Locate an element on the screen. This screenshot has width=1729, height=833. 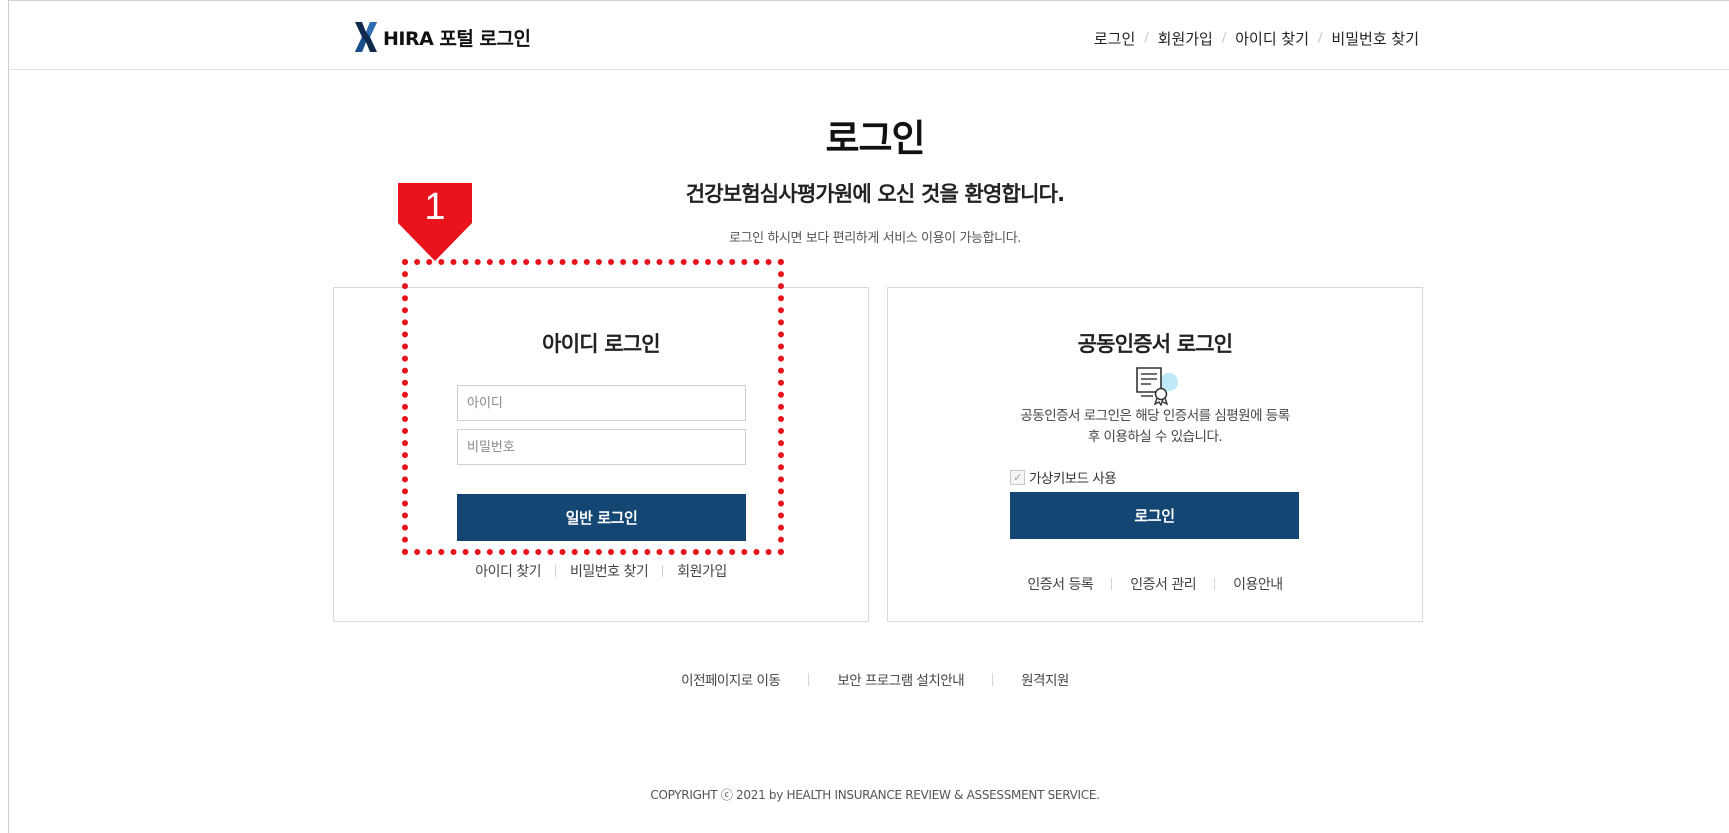
password-input is located at coordinates (601, 447).